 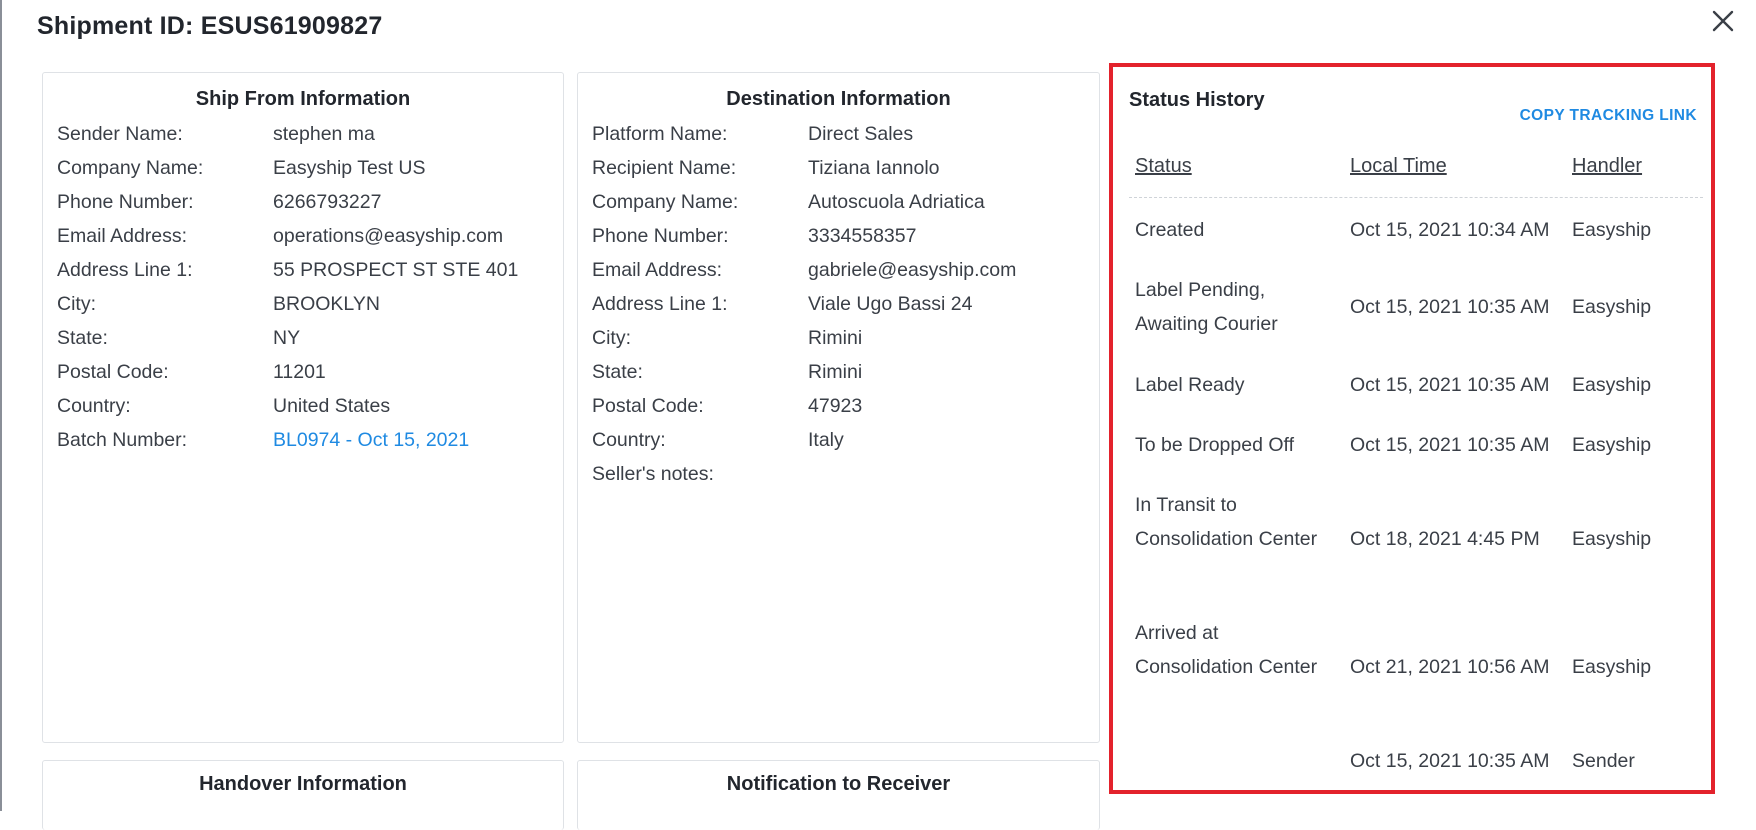 What do you see at coordinates (1226, 522) in the screenshot?
I see `status-cell: In Transit to Consolidation Center` at bounding box center [1226, 522].